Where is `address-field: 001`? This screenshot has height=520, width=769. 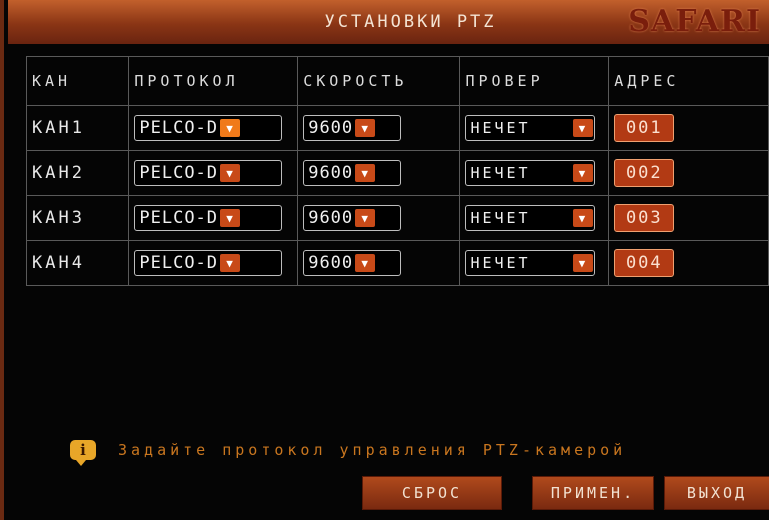 address-field: 001 is located at coordinates (644, 128).